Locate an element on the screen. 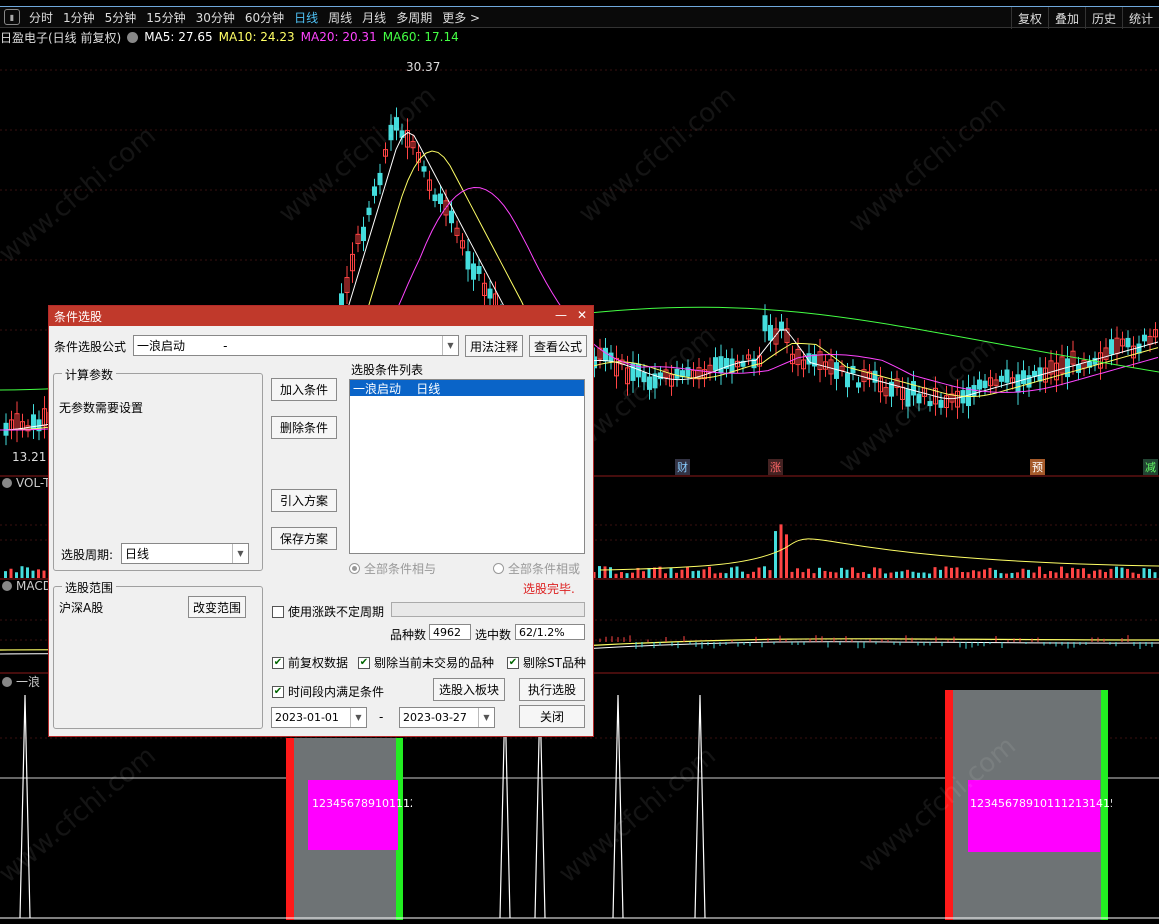  save-scheme-button: 保存方案 is located at coordinates (304, 538).